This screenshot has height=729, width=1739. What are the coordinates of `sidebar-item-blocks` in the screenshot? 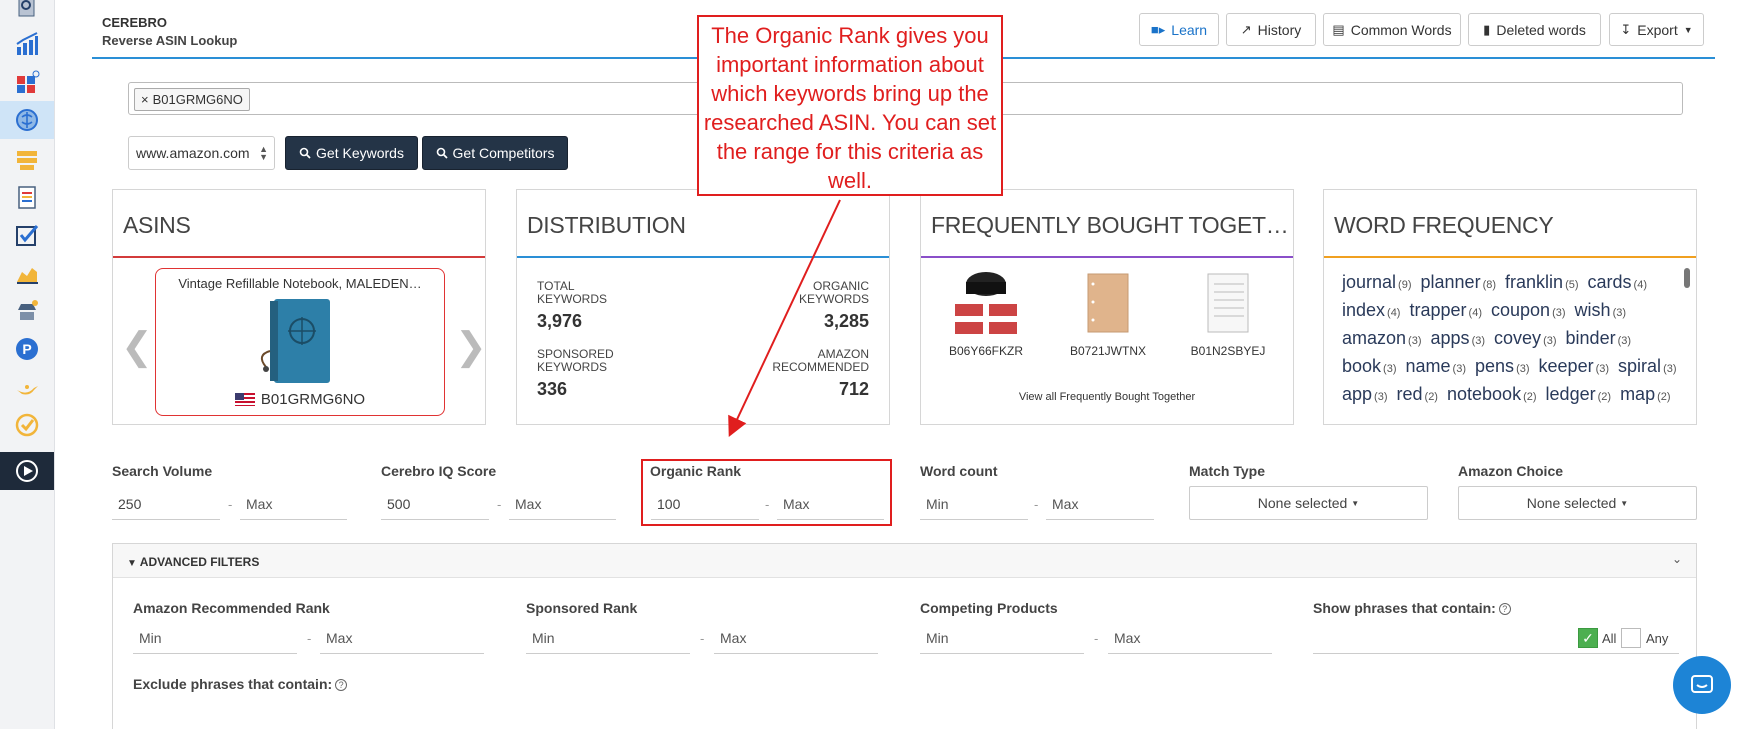 It's located at (27, 82).